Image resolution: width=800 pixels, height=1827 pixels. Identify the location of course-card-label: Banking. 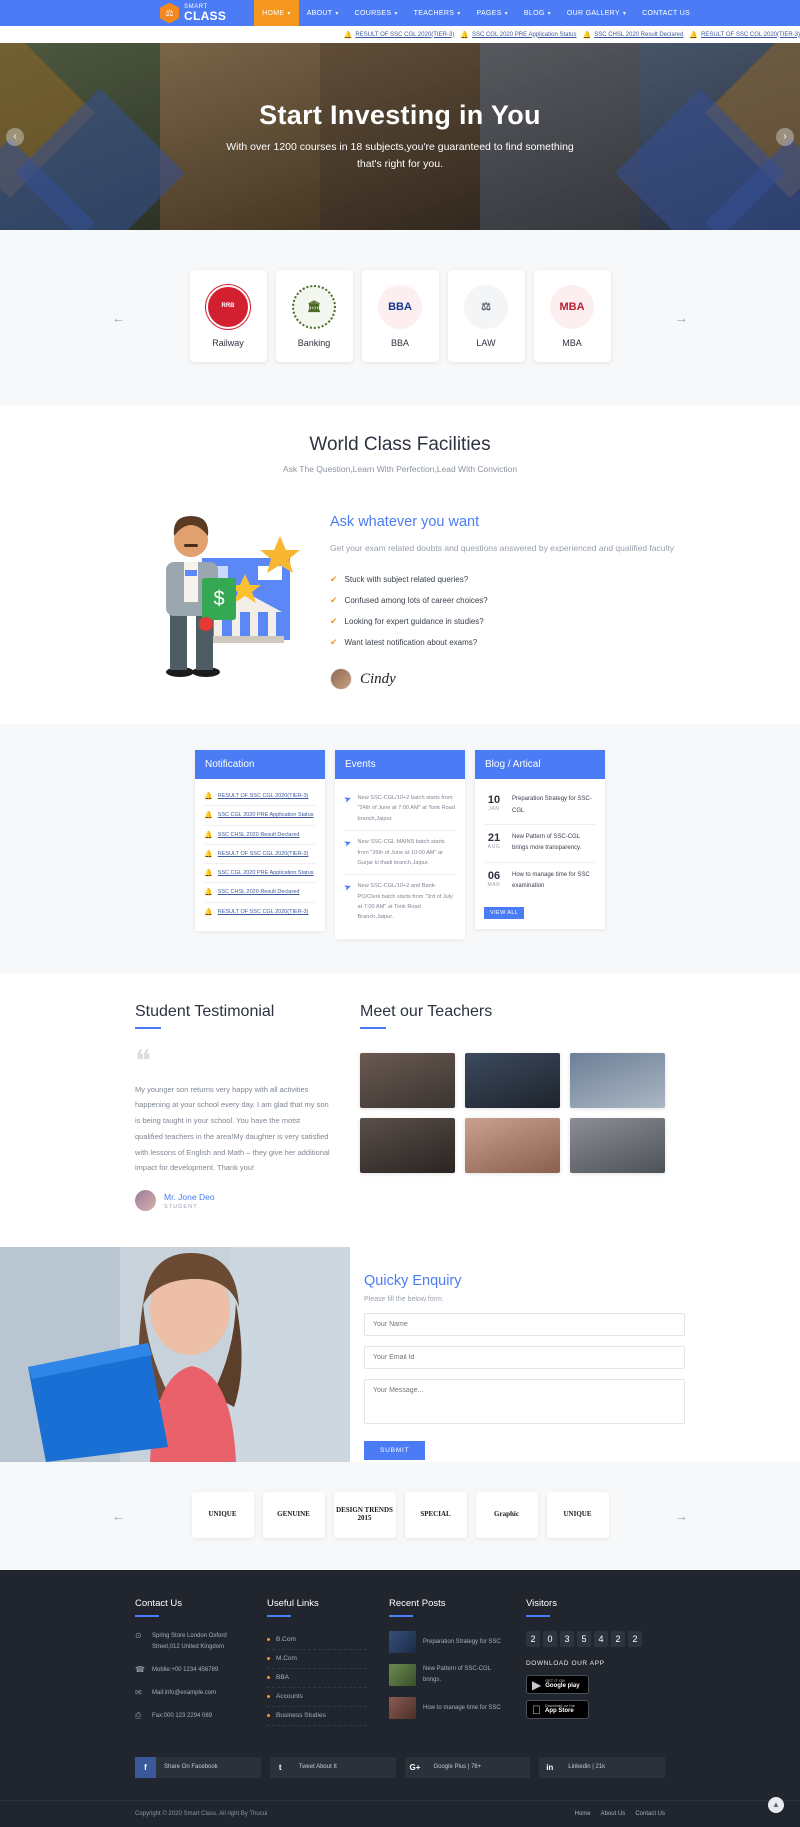
(314, 342).